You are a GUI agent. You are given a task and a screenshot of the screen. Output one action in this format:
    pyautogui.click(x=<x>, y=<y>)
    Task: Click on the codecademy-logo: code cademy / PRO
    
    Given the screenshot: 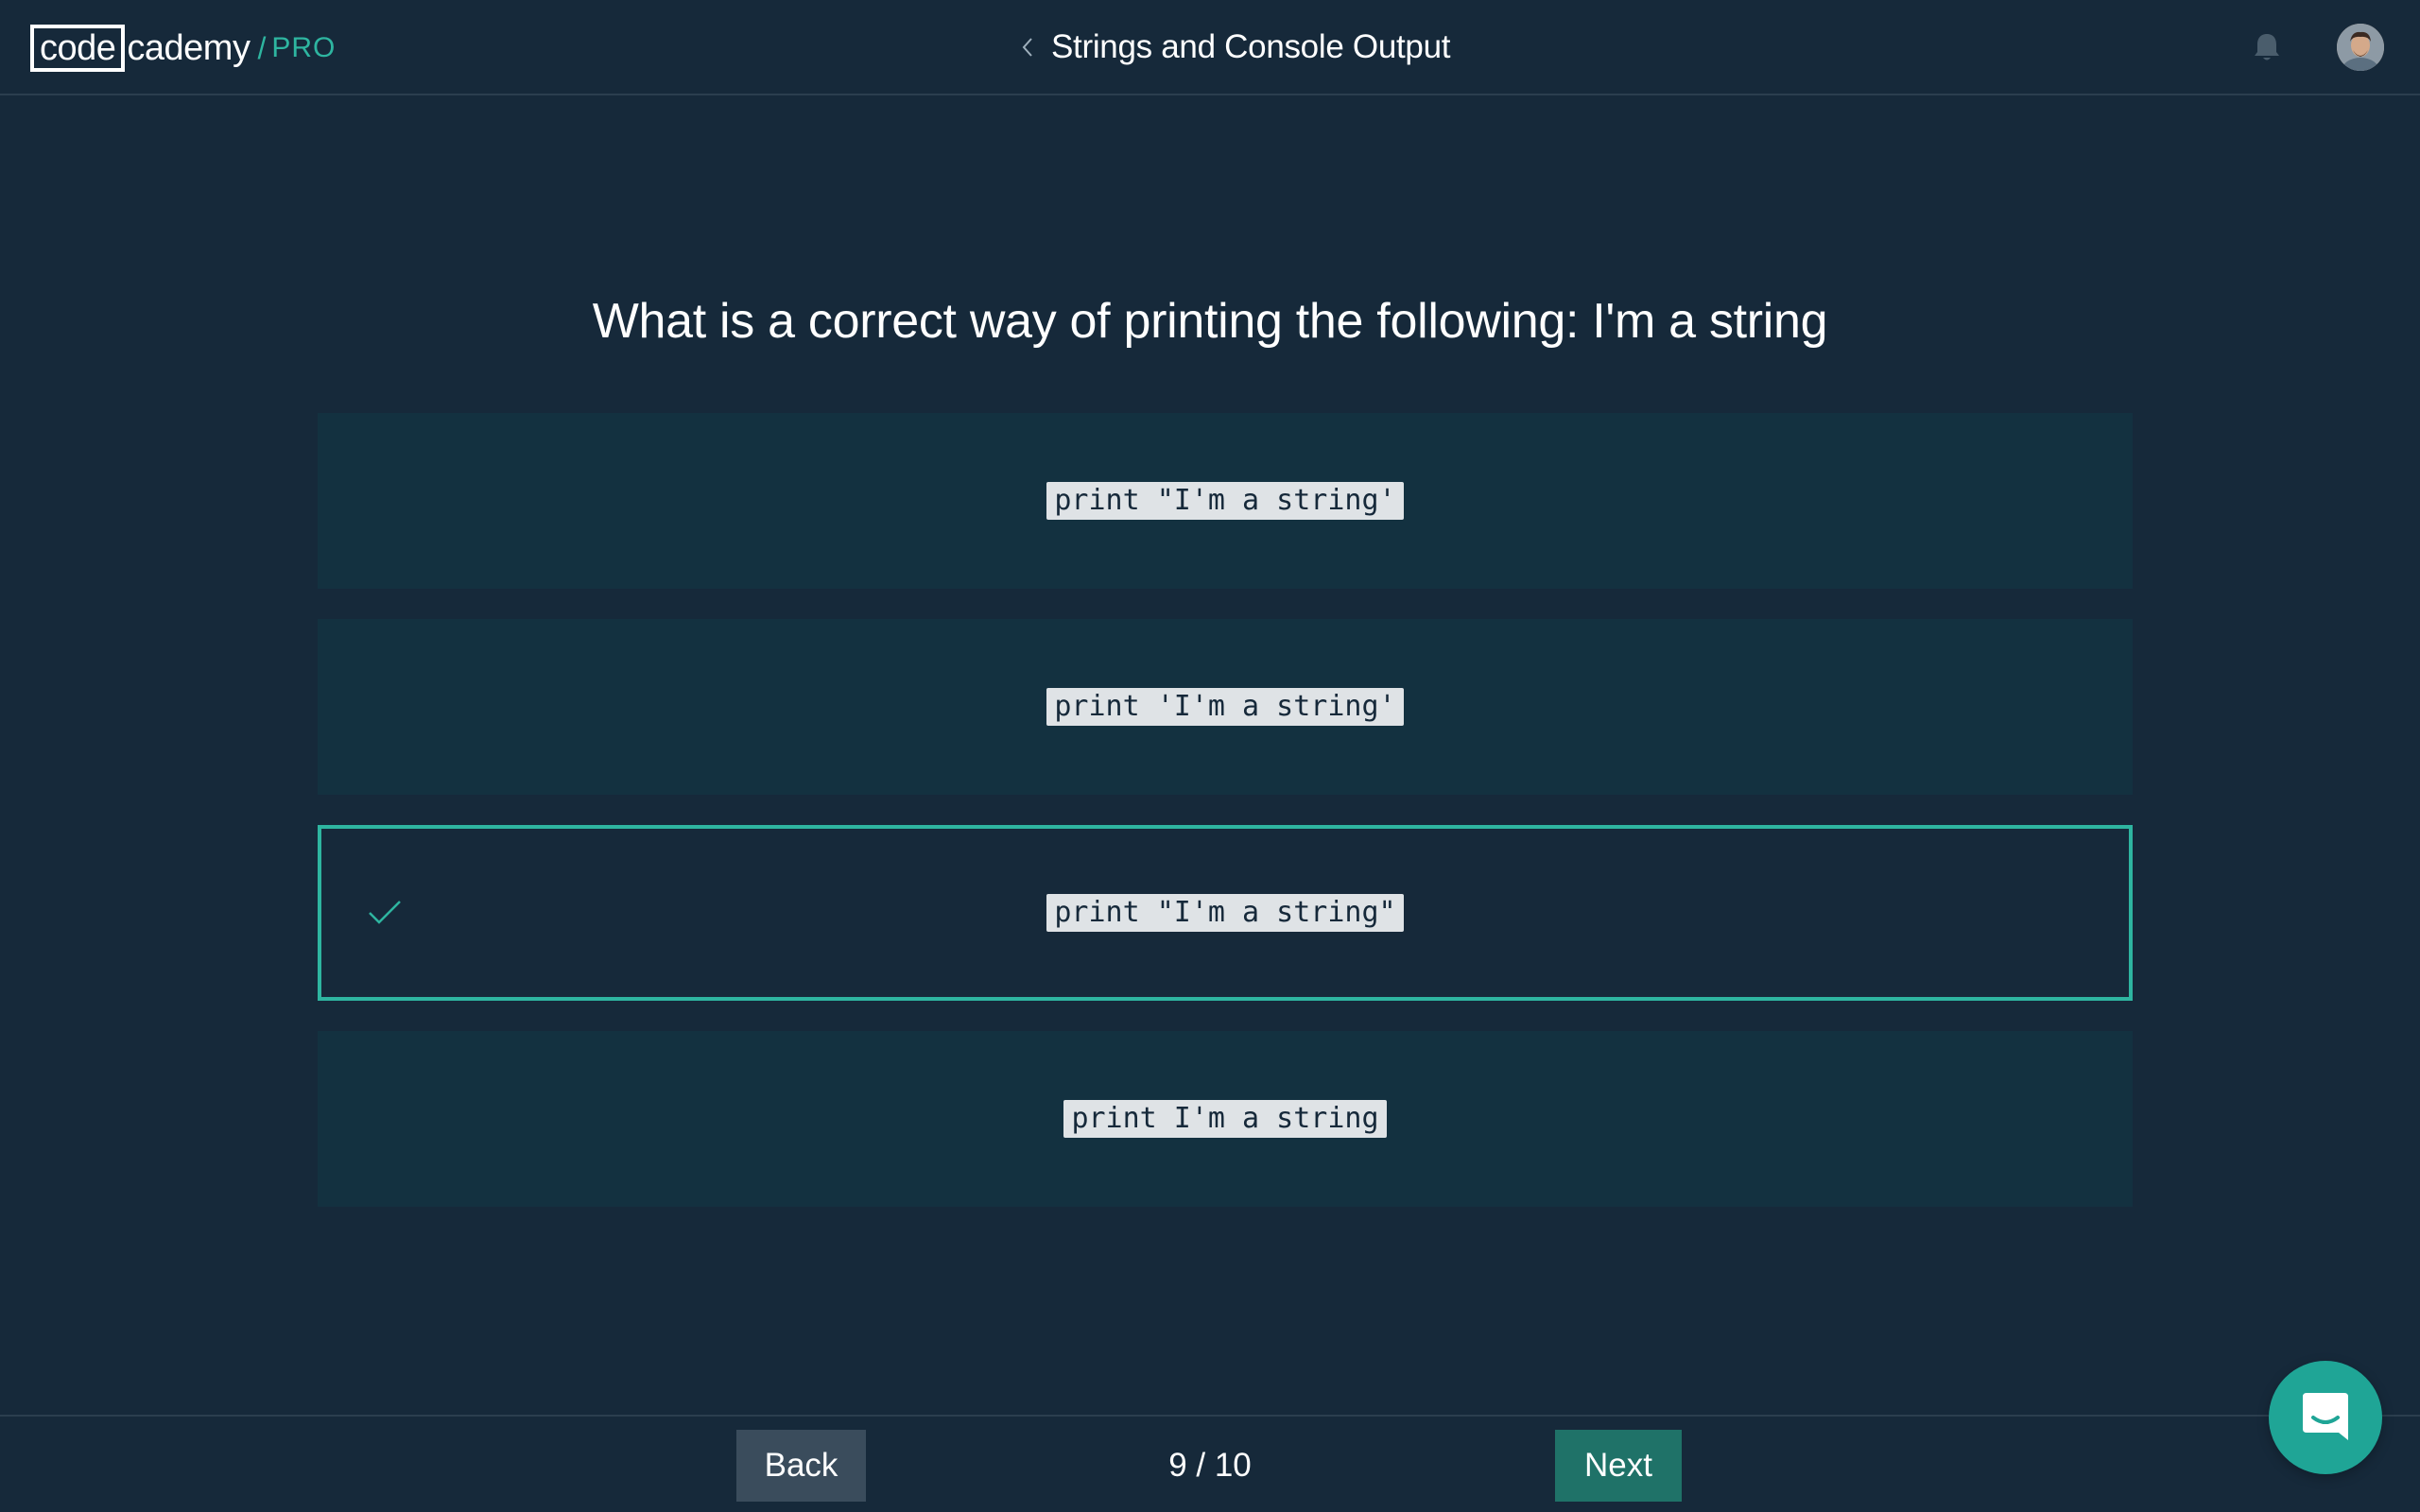 What is the action you would take?
    pyautogui.click(x=183, y=48)
    